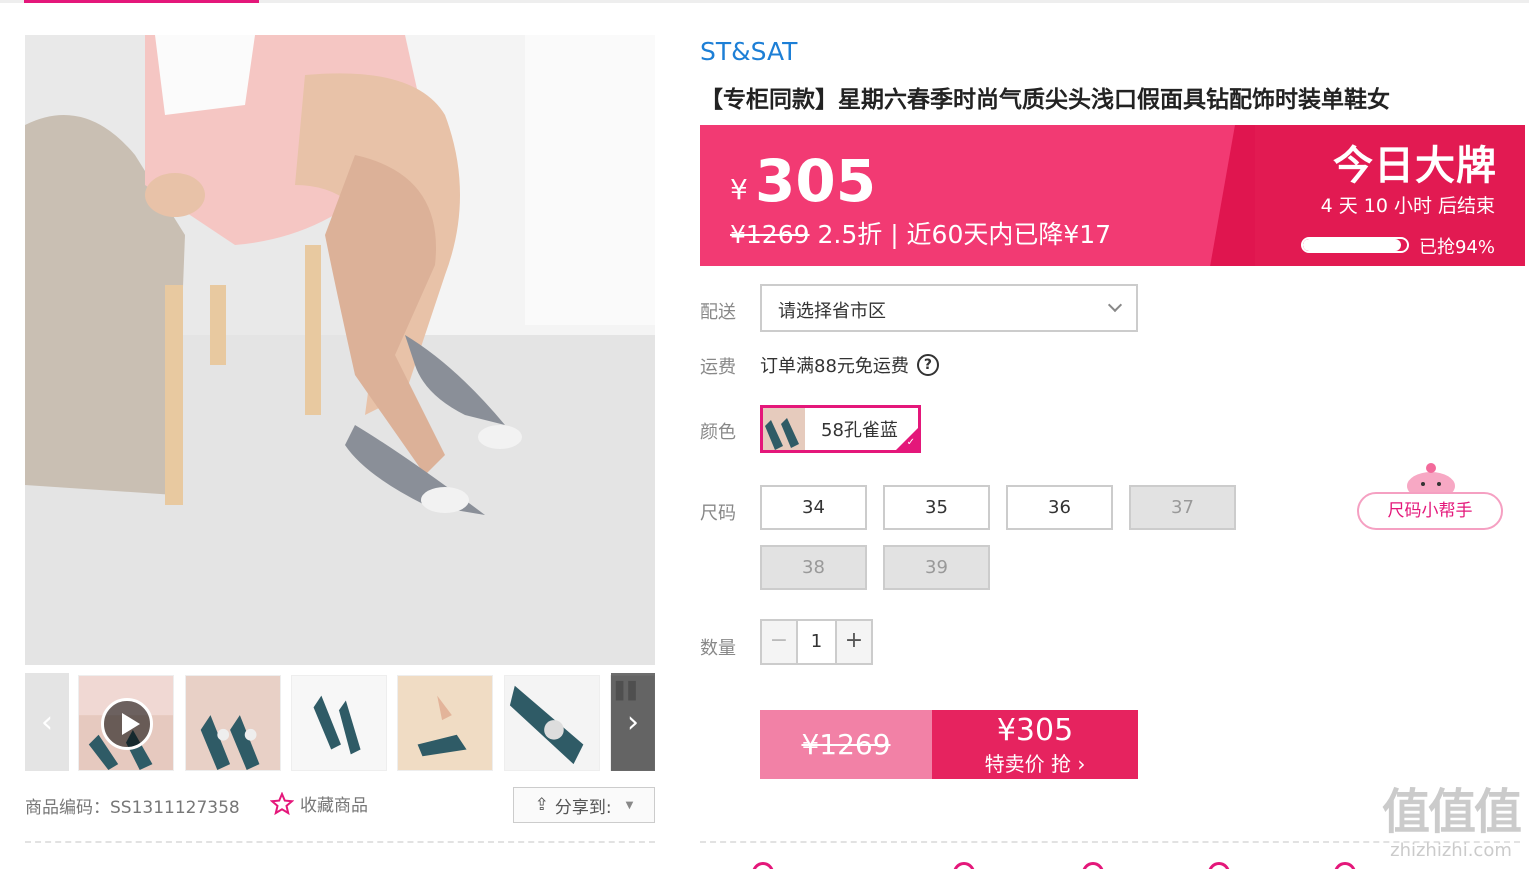 The image size is (1529, 869). I want to click on size-option-38: 38, so click(813, 567).